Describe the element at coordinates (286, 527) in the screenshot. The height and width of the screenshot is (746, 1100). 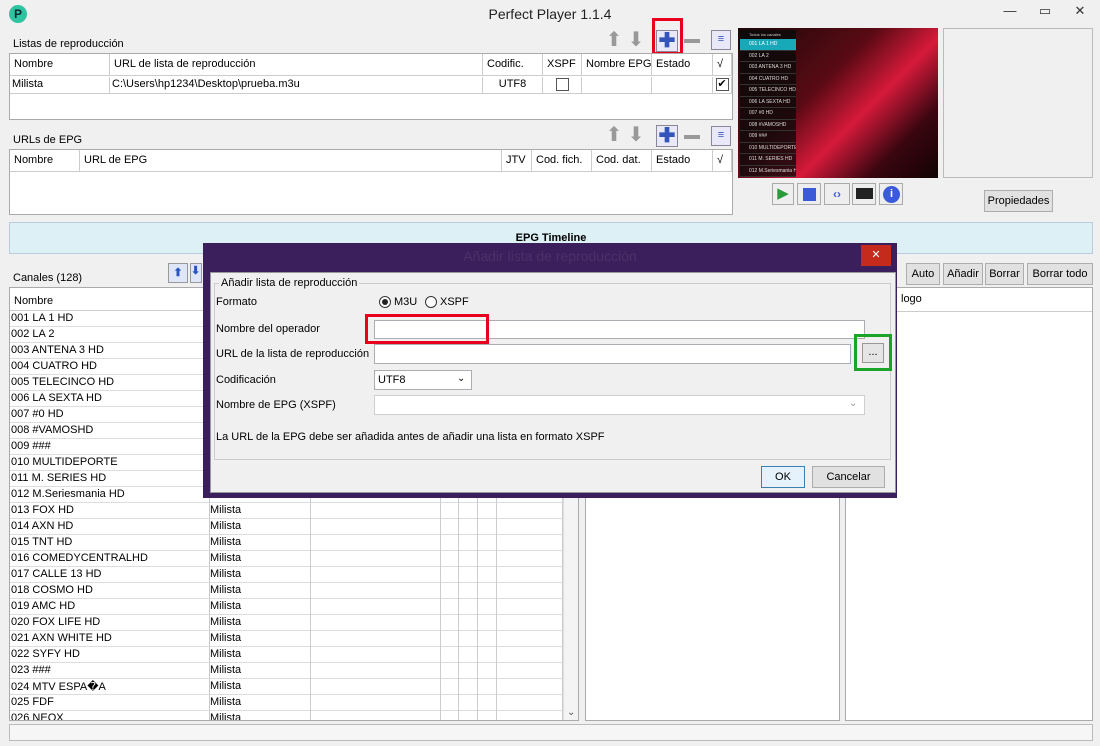
I see `table-row: 014 AXN HD Milista` at that location.